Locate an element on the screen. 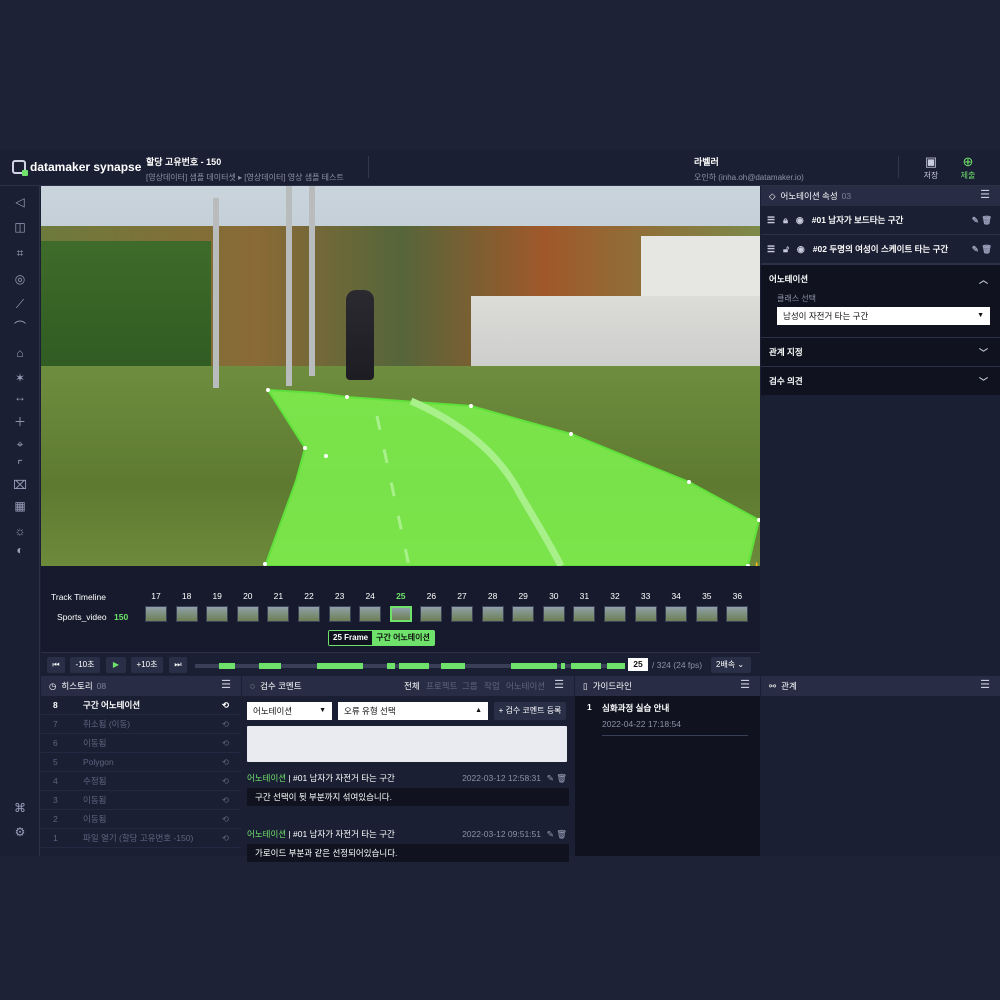 The image size is (1000, 1000). history-row: 3 이동됨 ⟲ is located at coordinates (141, 800).